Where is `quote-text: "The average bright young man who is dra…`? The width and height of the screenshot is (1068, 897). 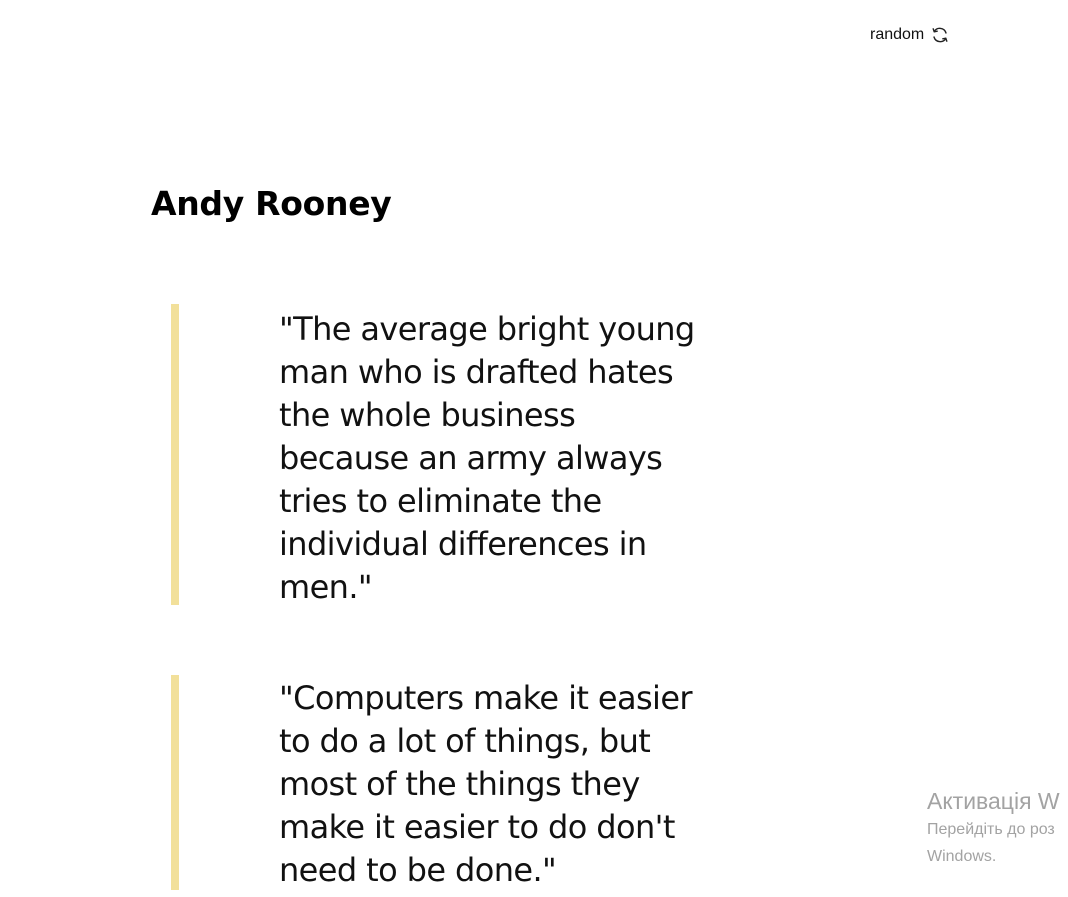 quote-text: "The average bright young man who is dra… is located at coordinates (487, 458).